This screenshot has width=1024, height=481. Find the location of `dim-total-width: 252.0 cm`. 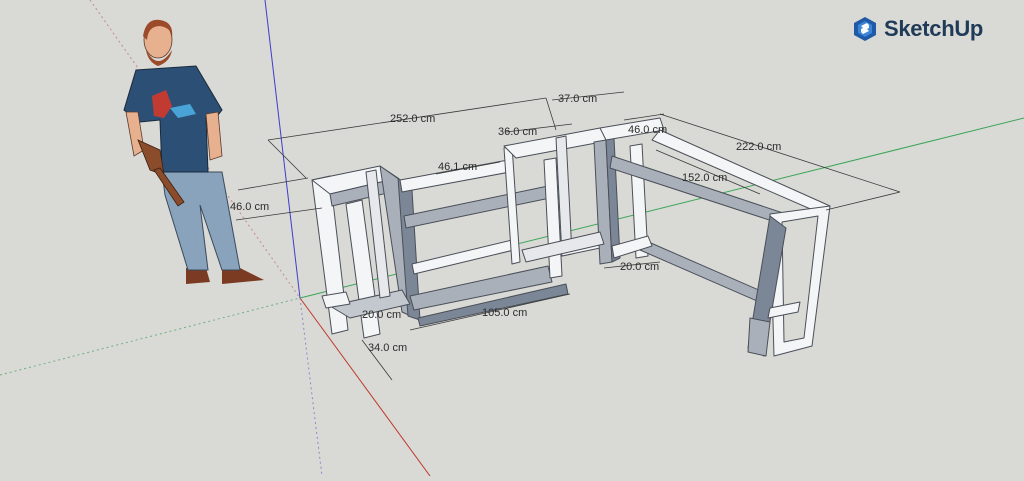

dim-total-width: 252.0 cm is located at coordinates (412, 119).